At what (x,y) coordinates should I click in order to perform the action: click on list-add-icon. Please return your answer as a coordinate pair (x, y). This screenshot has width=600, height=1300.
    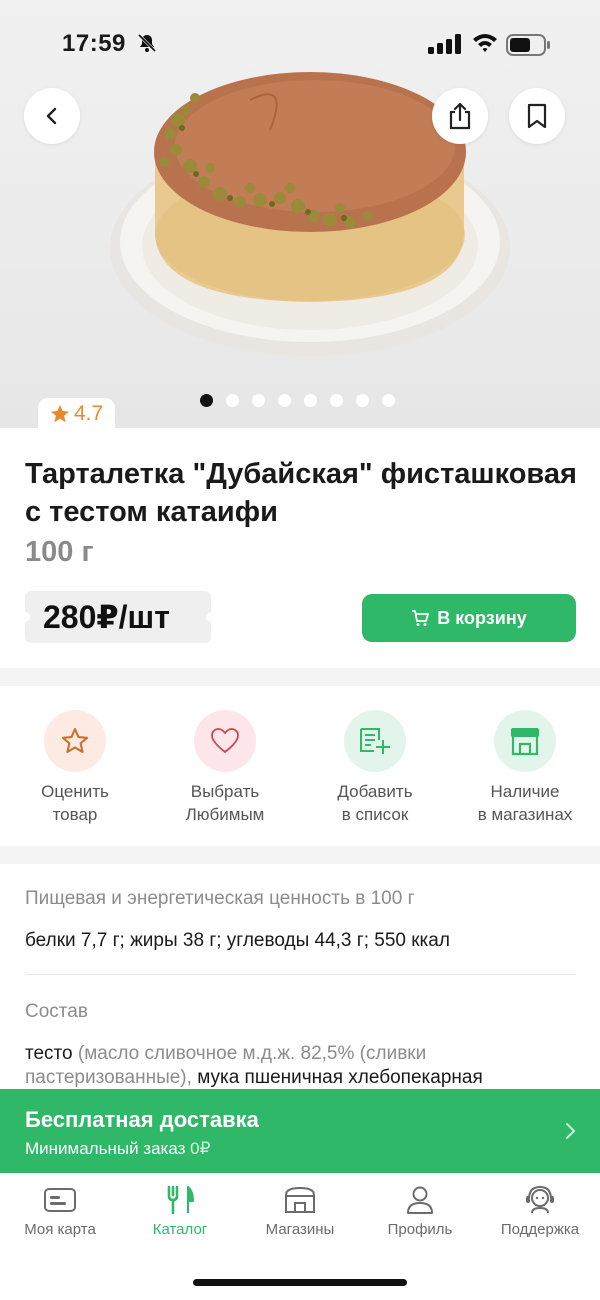
    Looking at the image, I should click on (375, 741).